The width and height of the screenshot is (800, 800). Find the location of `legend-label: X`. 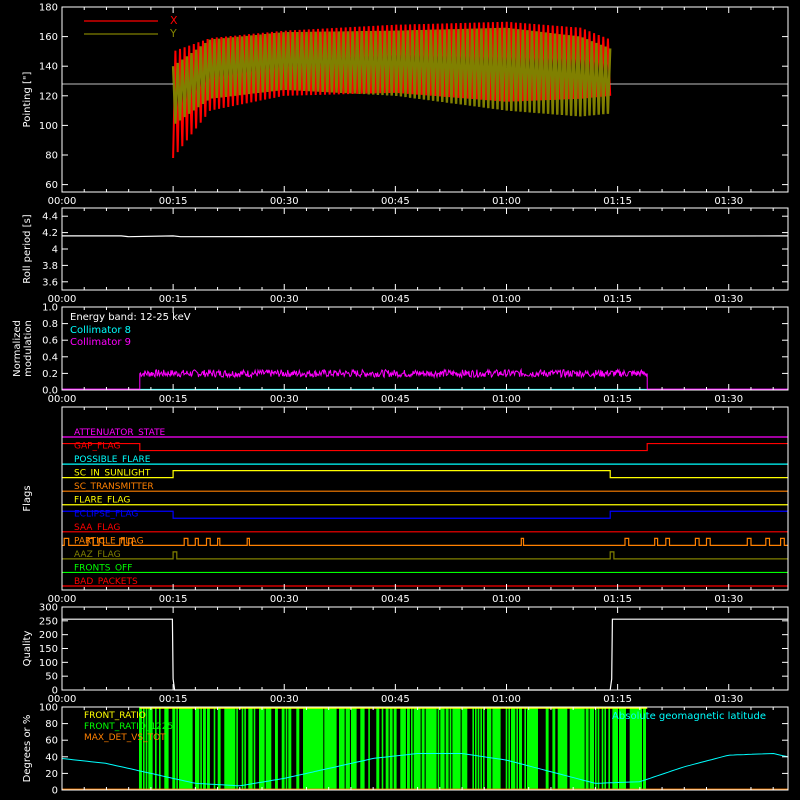

legend-label: X is located at coordinates (174, 20).